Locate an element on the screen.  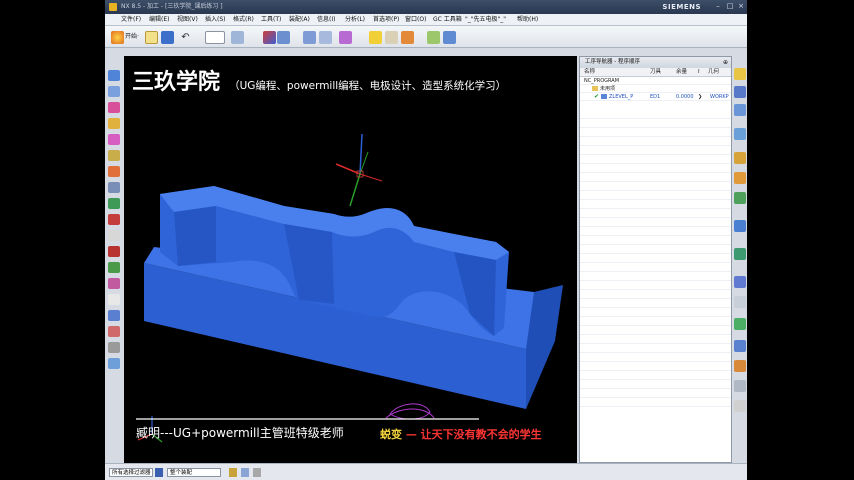
menu-insert: 插入(S) is located at coordinates (215, 20).